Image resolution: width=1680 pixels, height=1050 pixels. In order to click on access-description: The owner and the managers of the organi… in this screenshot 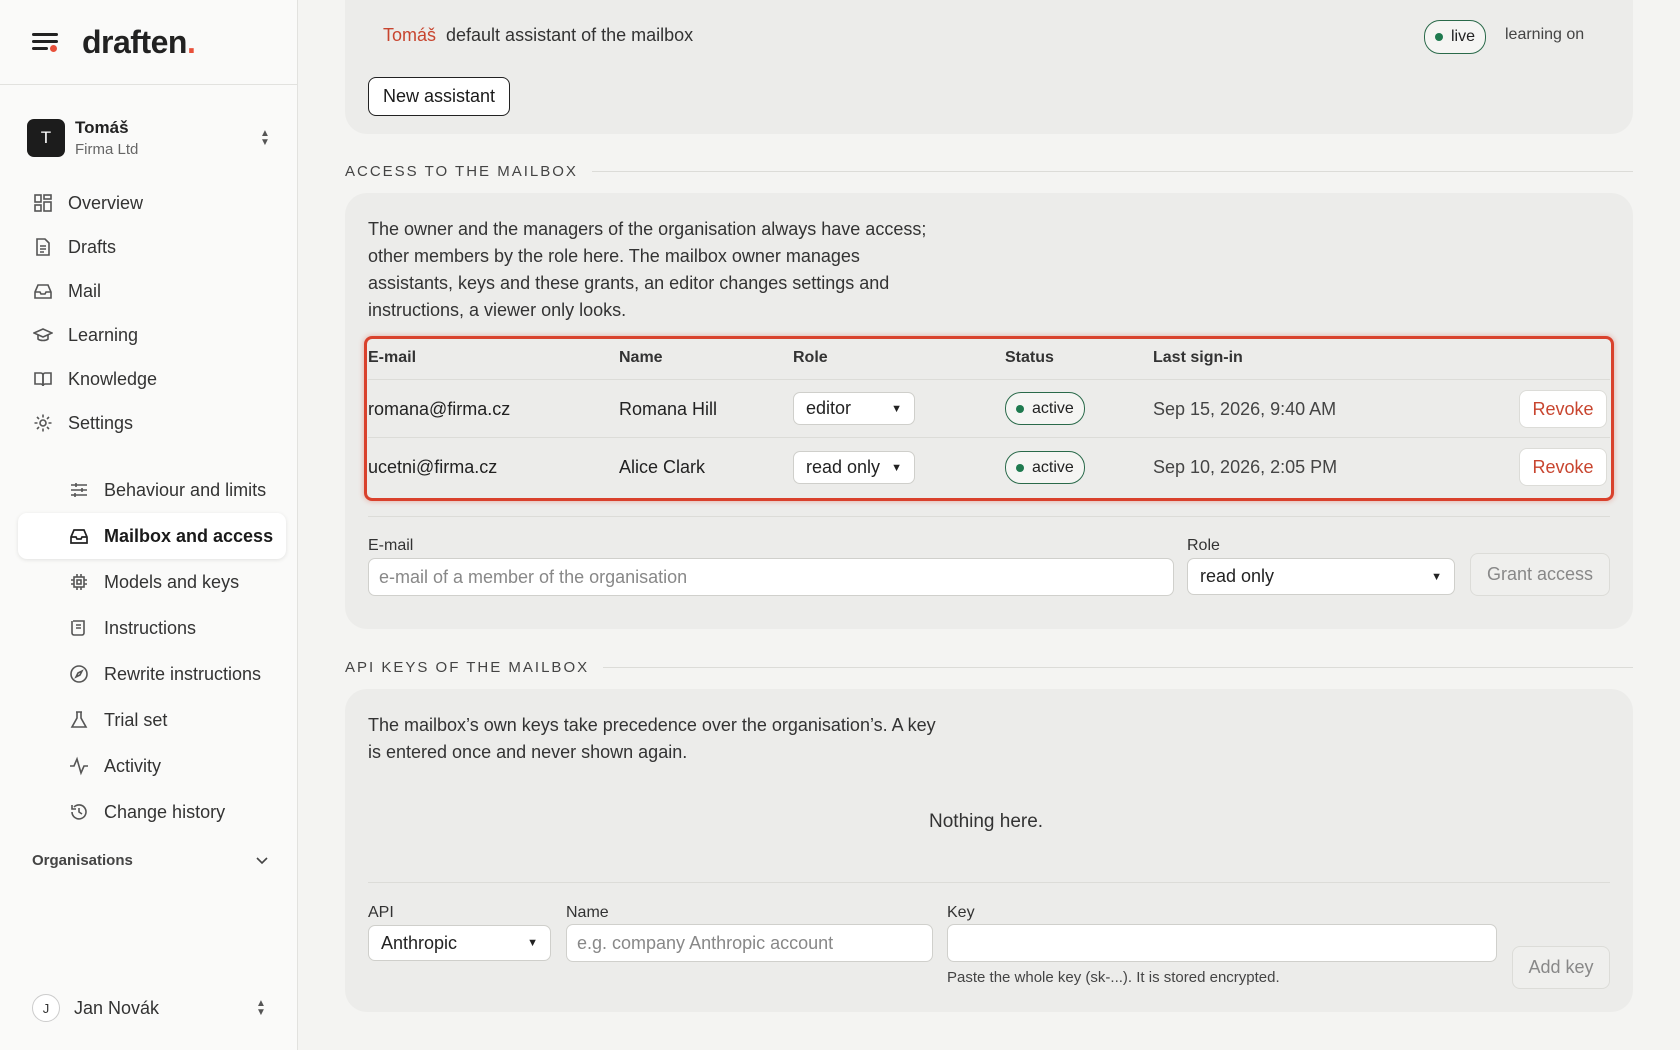, I will do `click(647, 270)`.